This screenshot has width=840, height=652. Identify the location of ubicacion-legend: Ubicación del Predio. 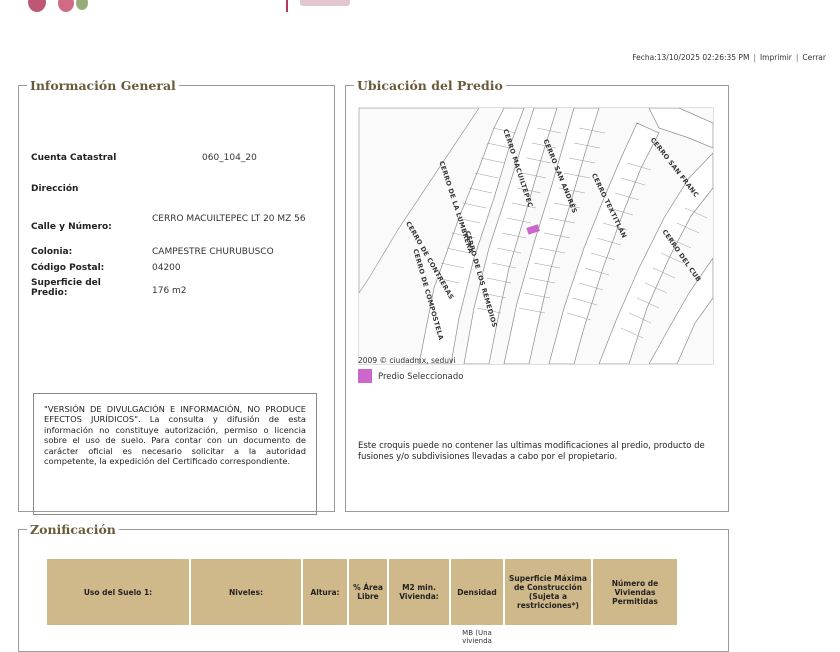
(430, 85).